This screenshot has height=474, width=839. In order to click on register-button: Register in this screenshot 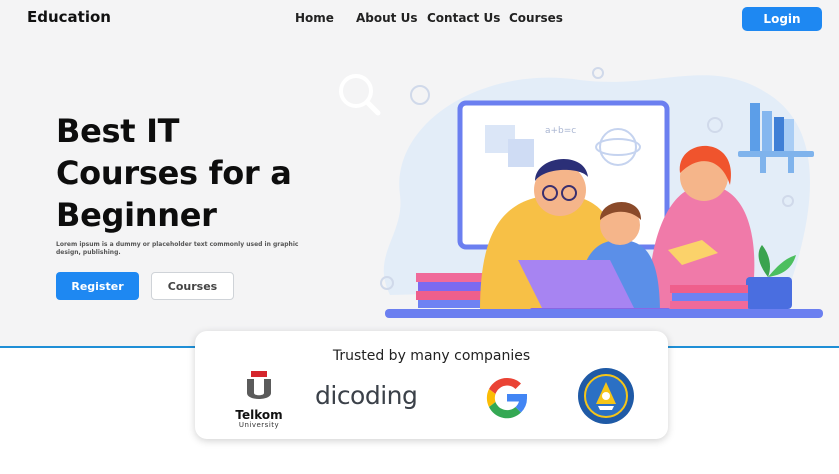, I will do `click(97, 286)`.